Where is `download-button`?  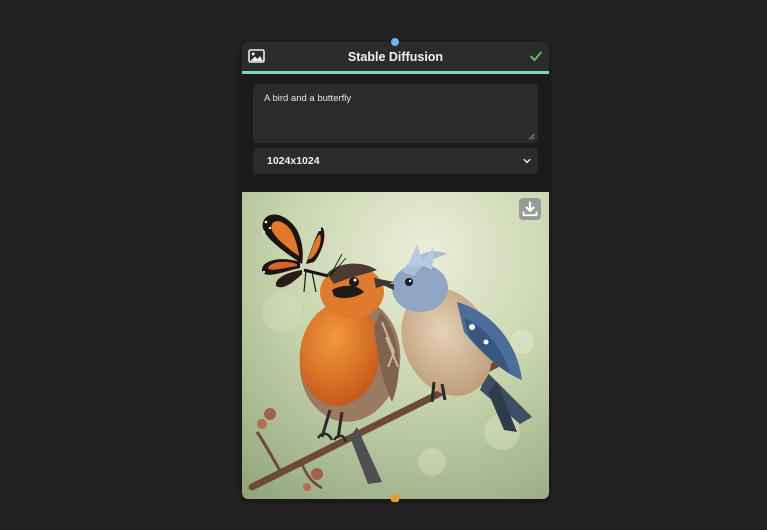
download-button is located at coordinates (530, 209).